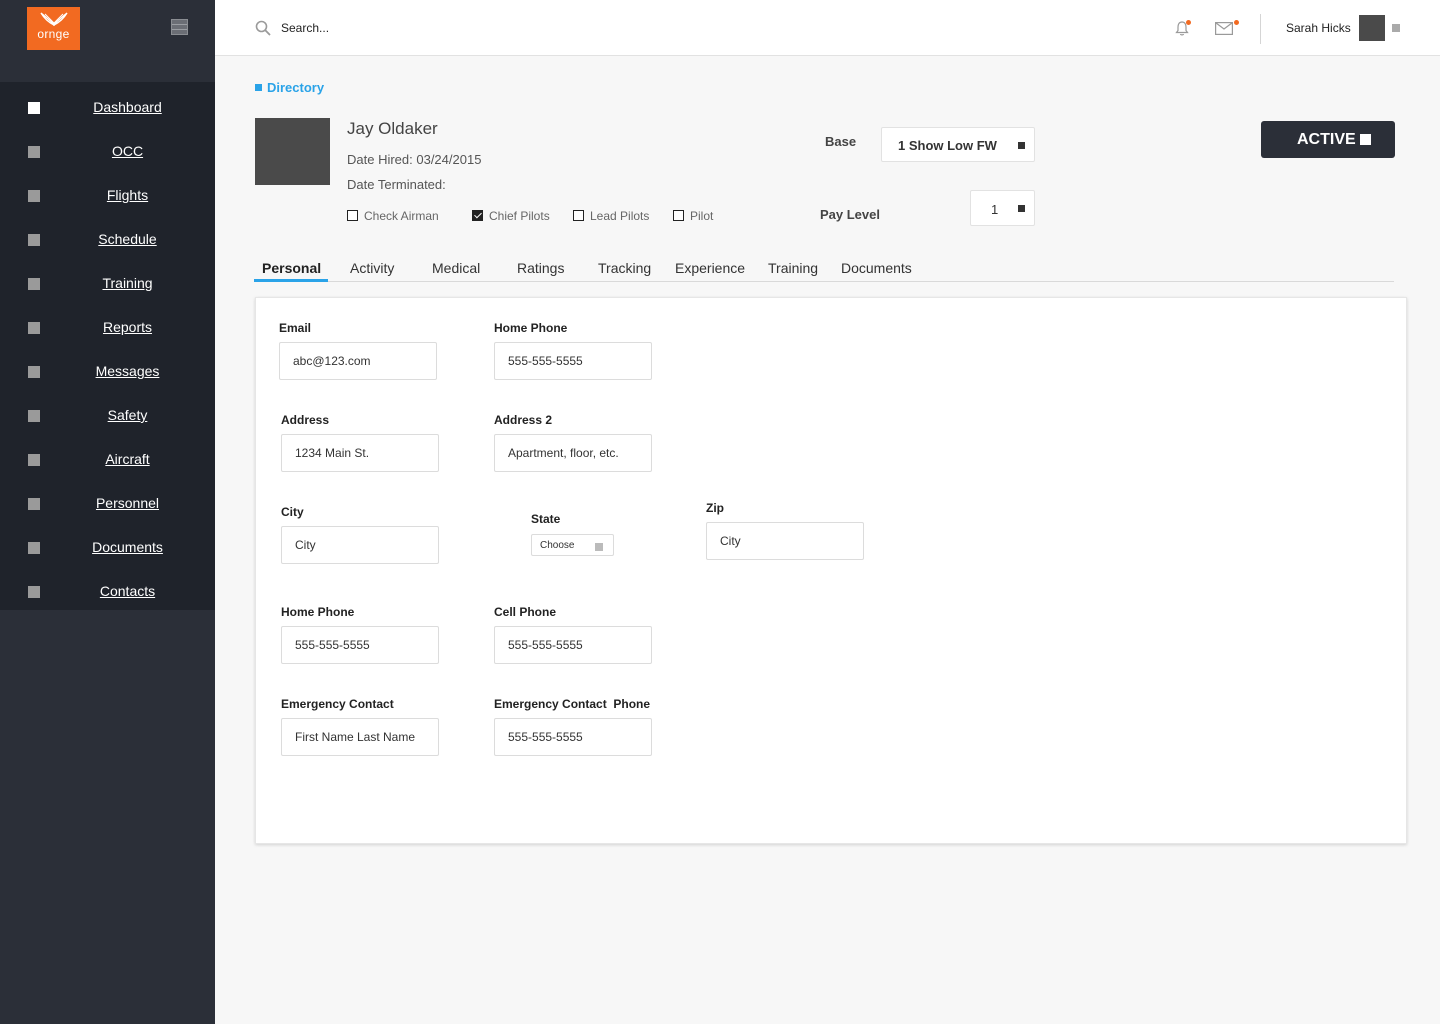 This screenshot has width=1440, height=1024. I want to click on checkbox-checked-icon, so click(477, 215).